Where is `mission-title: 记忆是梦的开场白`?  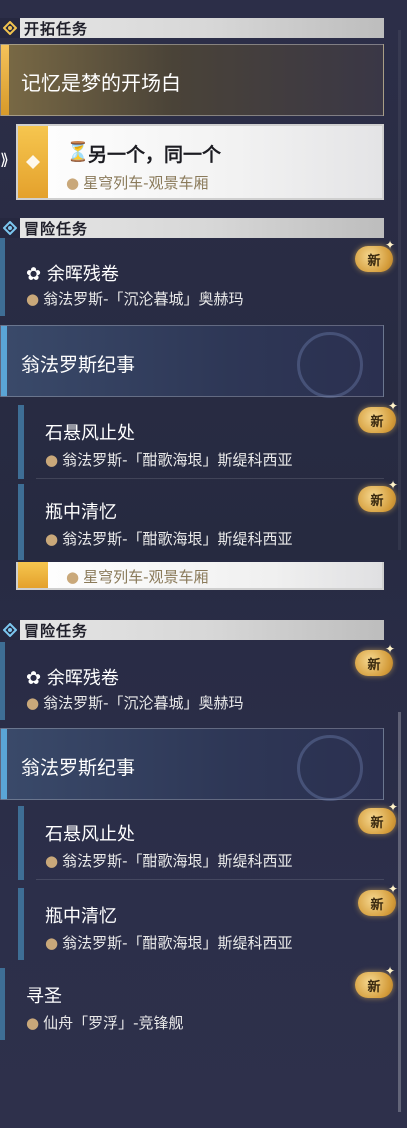 mission-title: 记忆是梦的开场白 is located at coordinates (101, 83).